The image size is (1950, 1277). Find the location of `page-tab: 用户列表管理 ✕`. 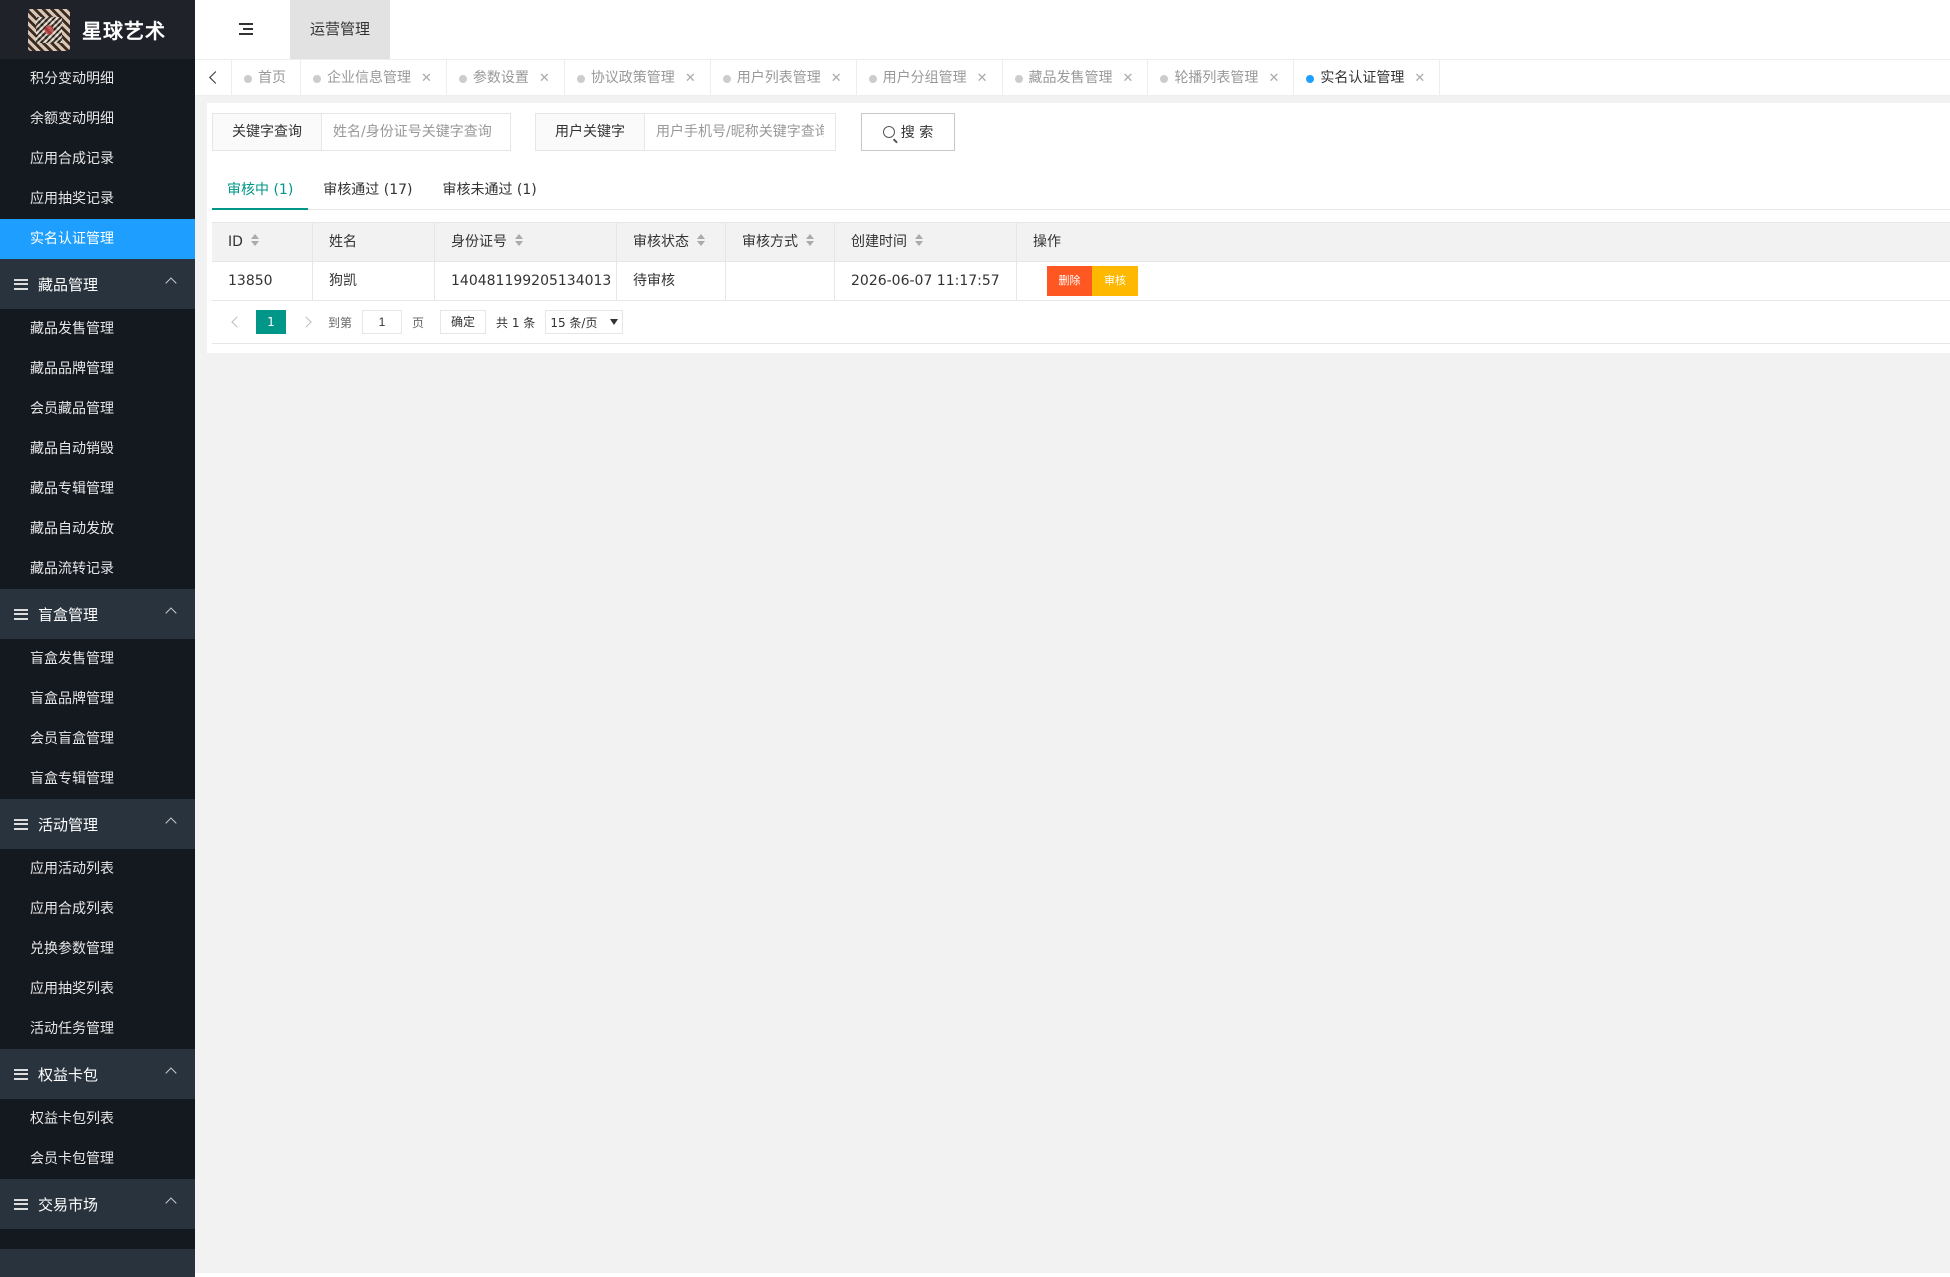

page-tab: 用户列表管理 ✕ is located at coordinates (784, 78).